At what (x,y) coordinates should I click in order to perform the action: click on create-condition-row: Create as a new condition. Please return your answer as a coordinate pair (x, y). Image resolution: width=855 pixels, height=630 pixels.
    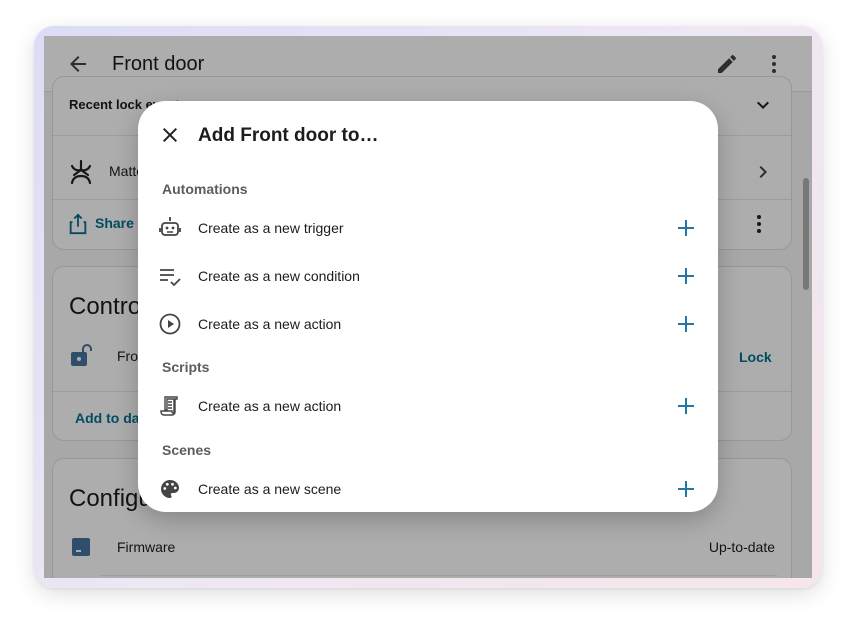
    Looking at the image, I should click on (428, 276).